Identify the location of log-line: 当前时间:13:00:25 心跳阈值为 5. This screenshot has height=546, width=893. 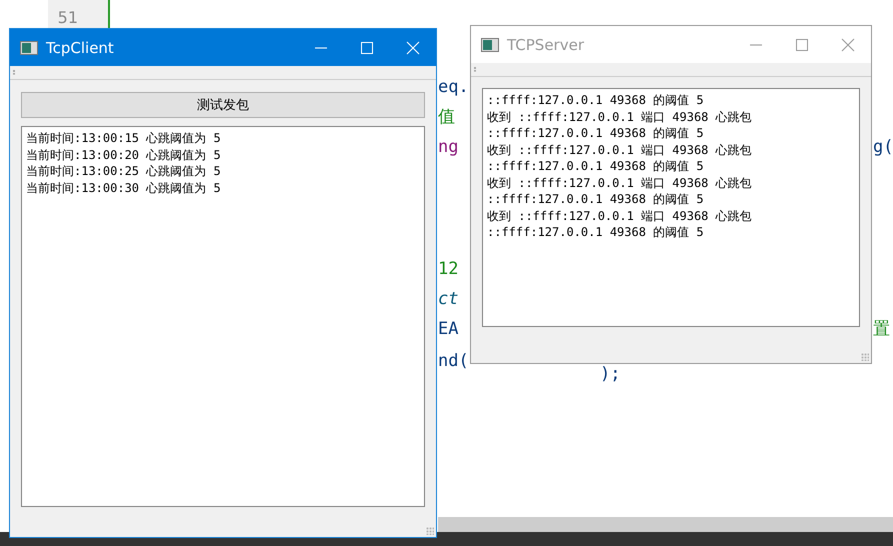
(124, 171).